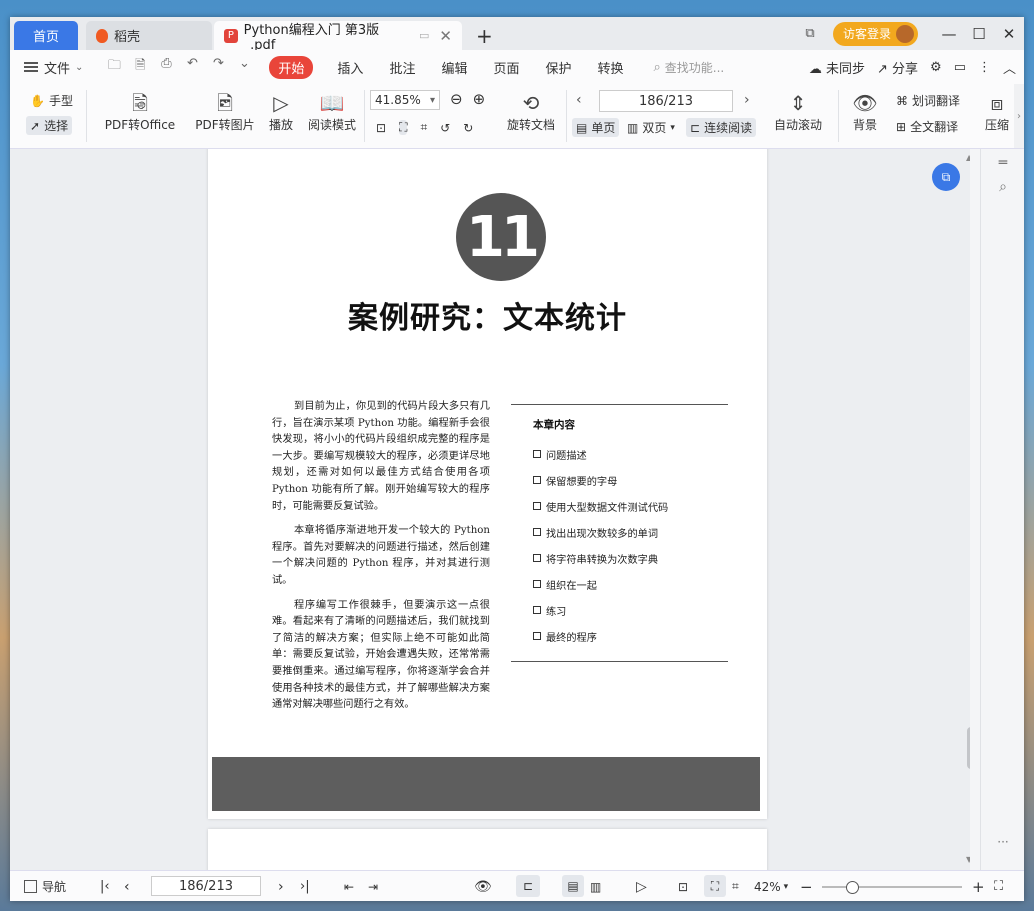  I want to click on collapse-ribbon-icon: ︿, so click(1009, 67).